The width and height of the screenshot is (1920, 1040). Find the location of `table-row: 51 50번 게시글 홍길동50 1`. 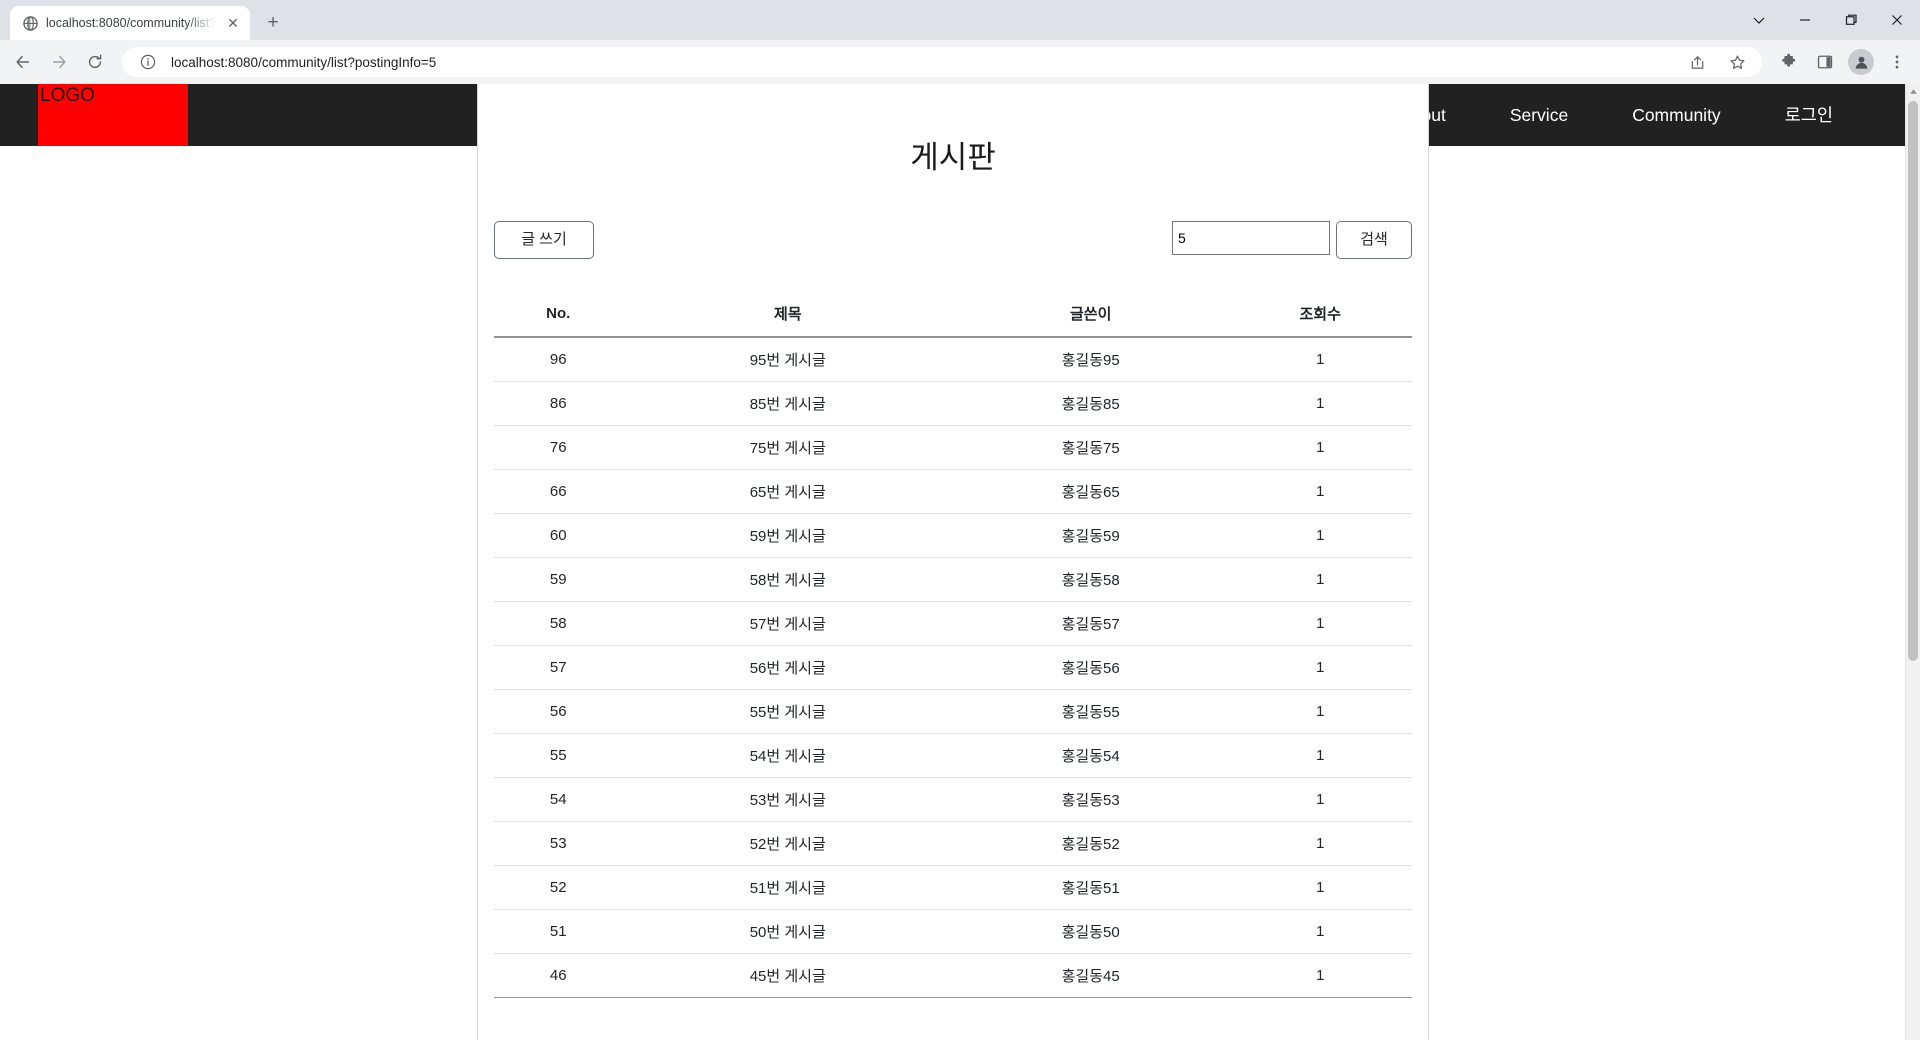

table-row: 51 50번 게시글 홍길동50 1 is located at coordinates (953, 931).